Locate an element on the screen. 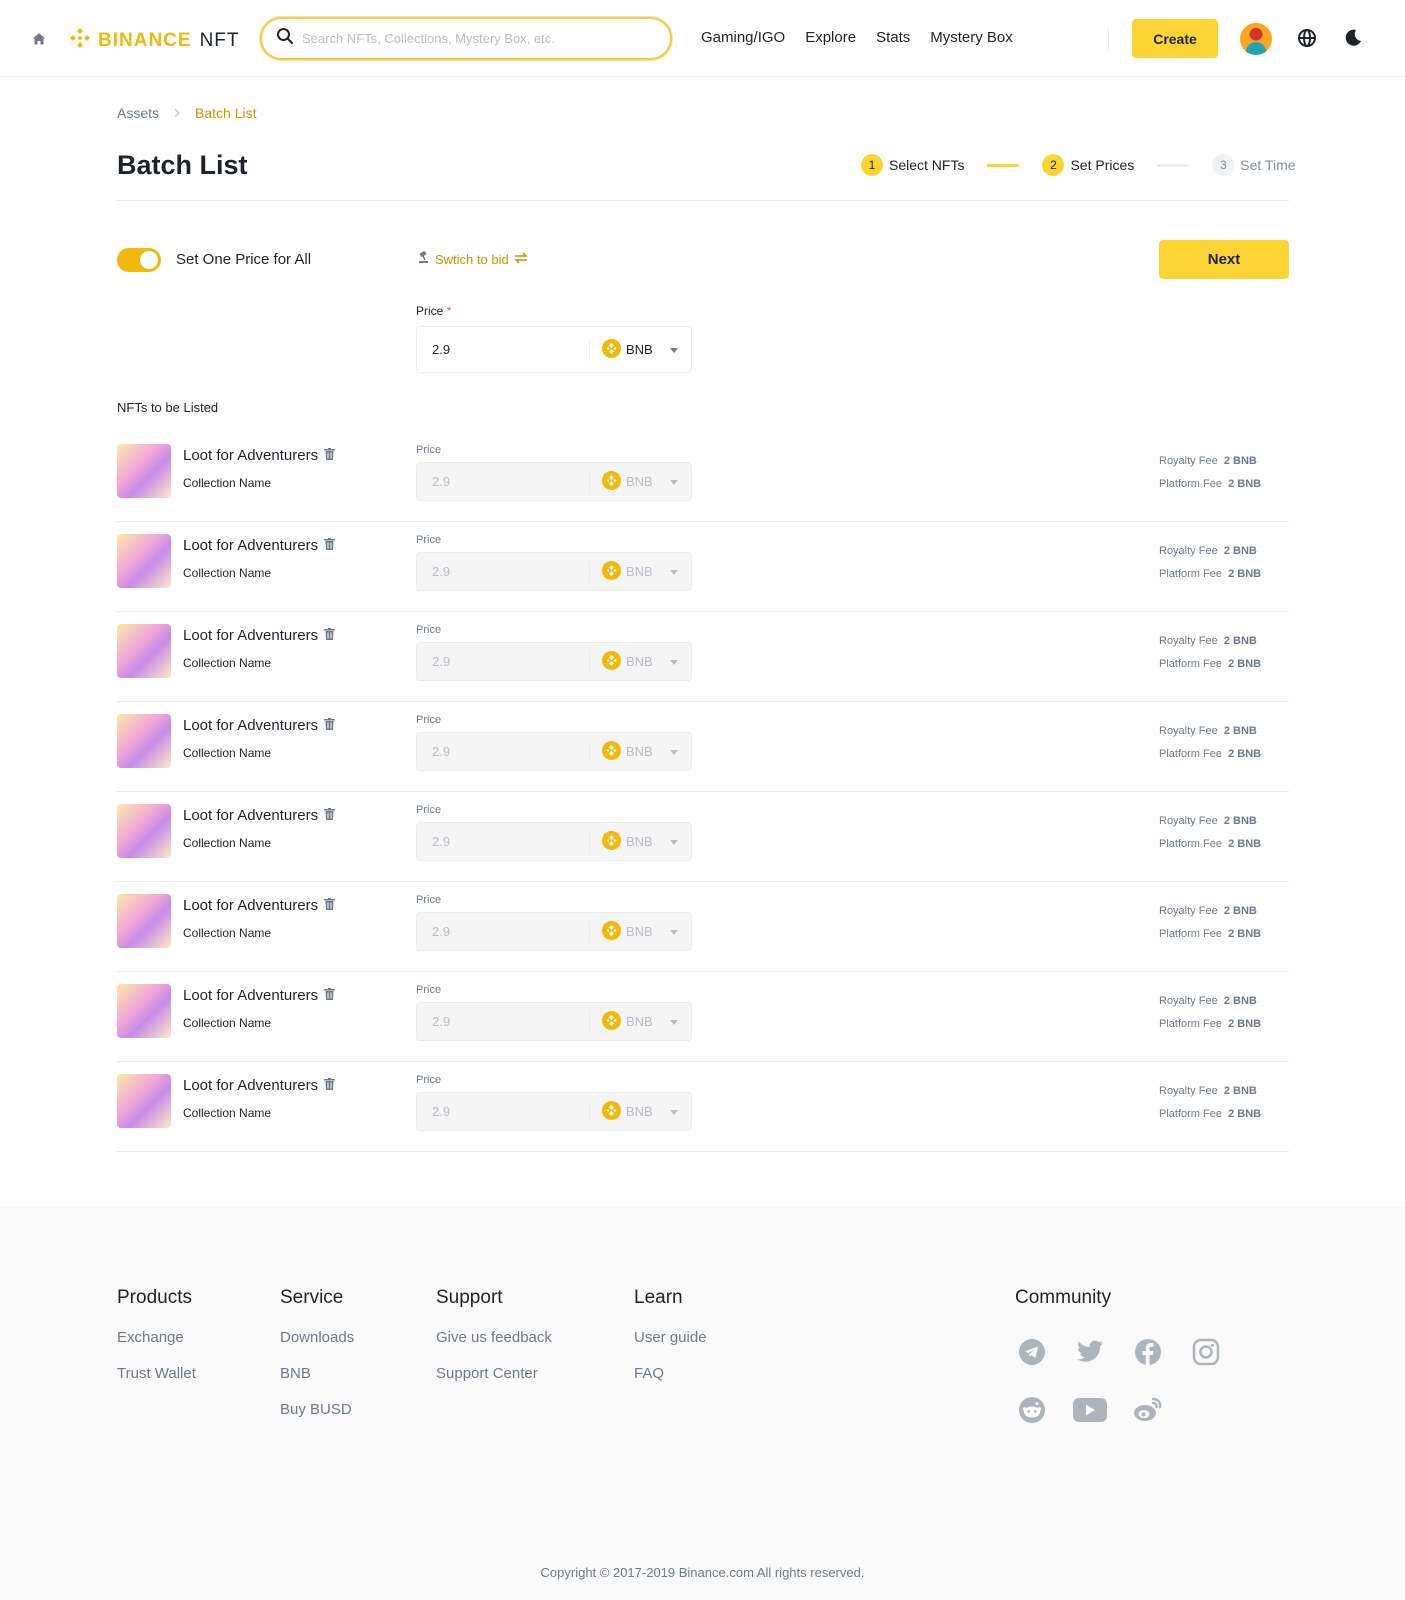 The image size is (1405, 1600). create-button: Create is located at coordinates (1175, 38).